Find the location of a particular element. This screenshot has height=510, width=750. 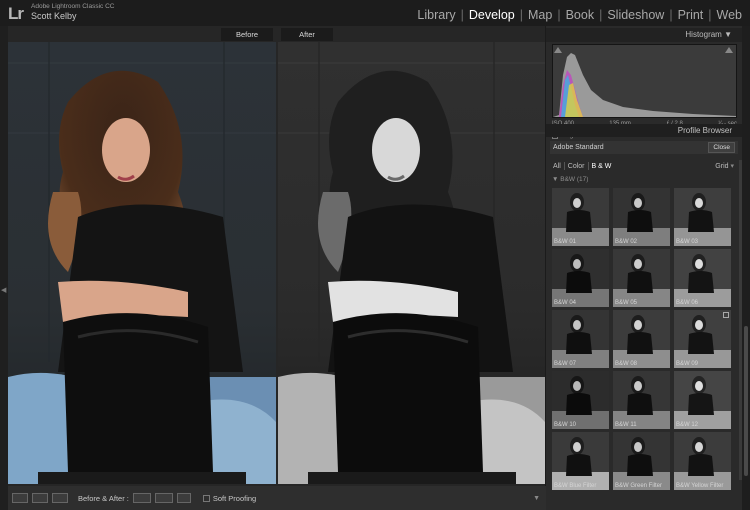

profile-group-header: ▼ B&W (17) is located at coordinates (570, 179).